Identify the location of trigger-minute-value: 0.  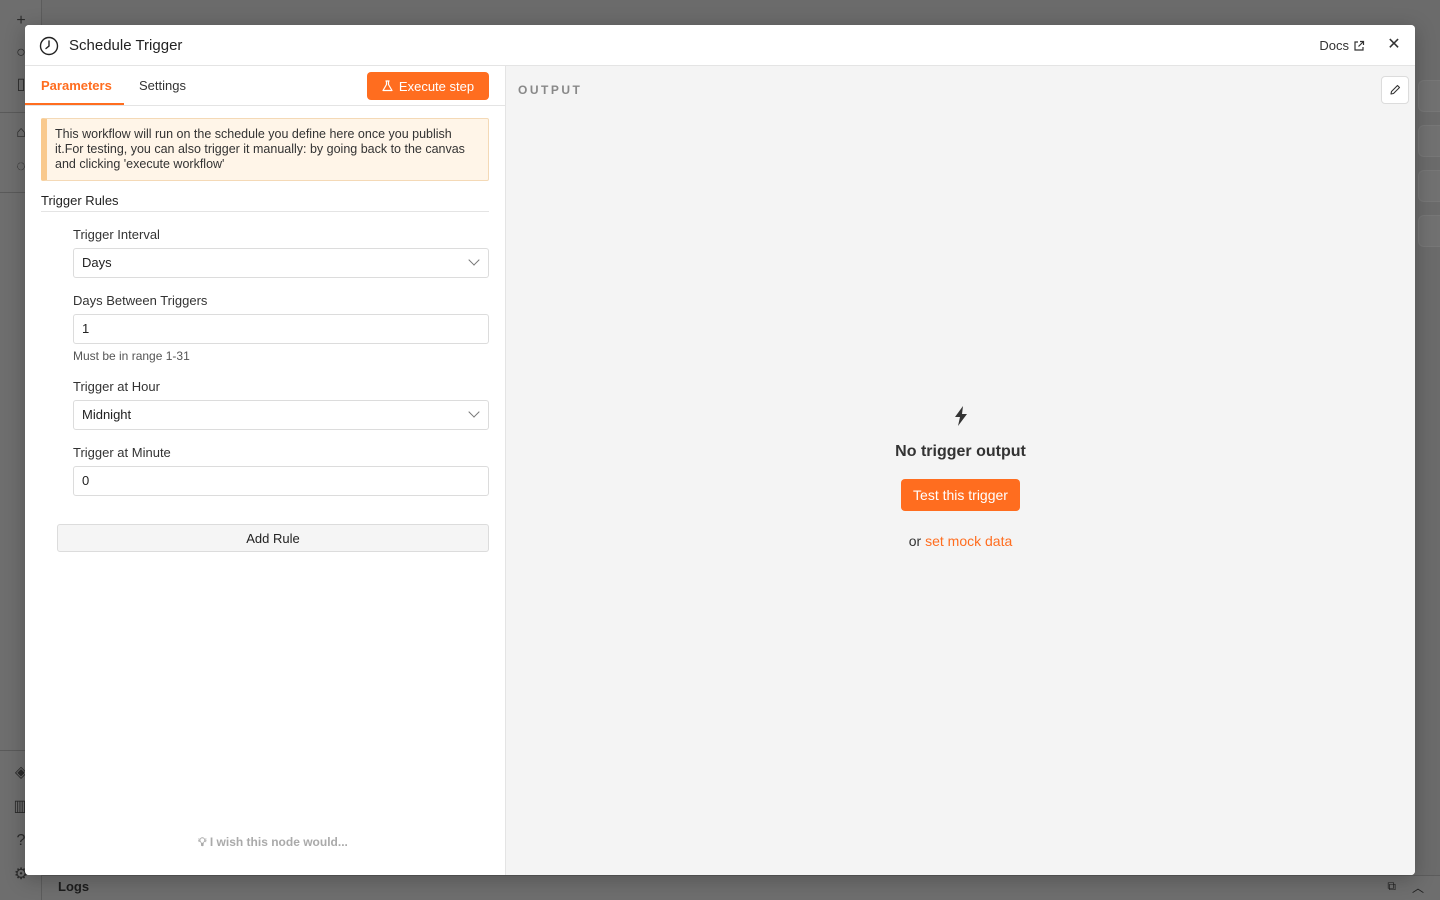
(86, 480).